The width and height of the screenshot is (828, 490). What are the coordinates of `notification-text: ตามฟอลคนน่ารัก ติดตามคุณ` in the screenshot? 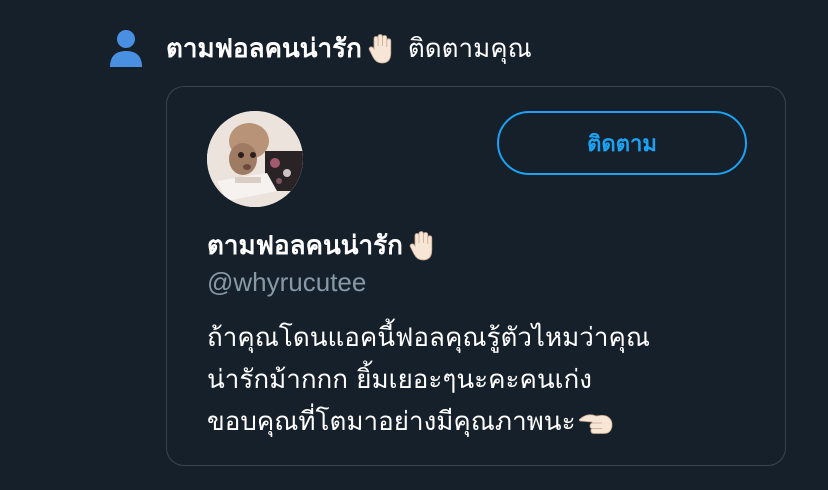 It's located at (349, 49).